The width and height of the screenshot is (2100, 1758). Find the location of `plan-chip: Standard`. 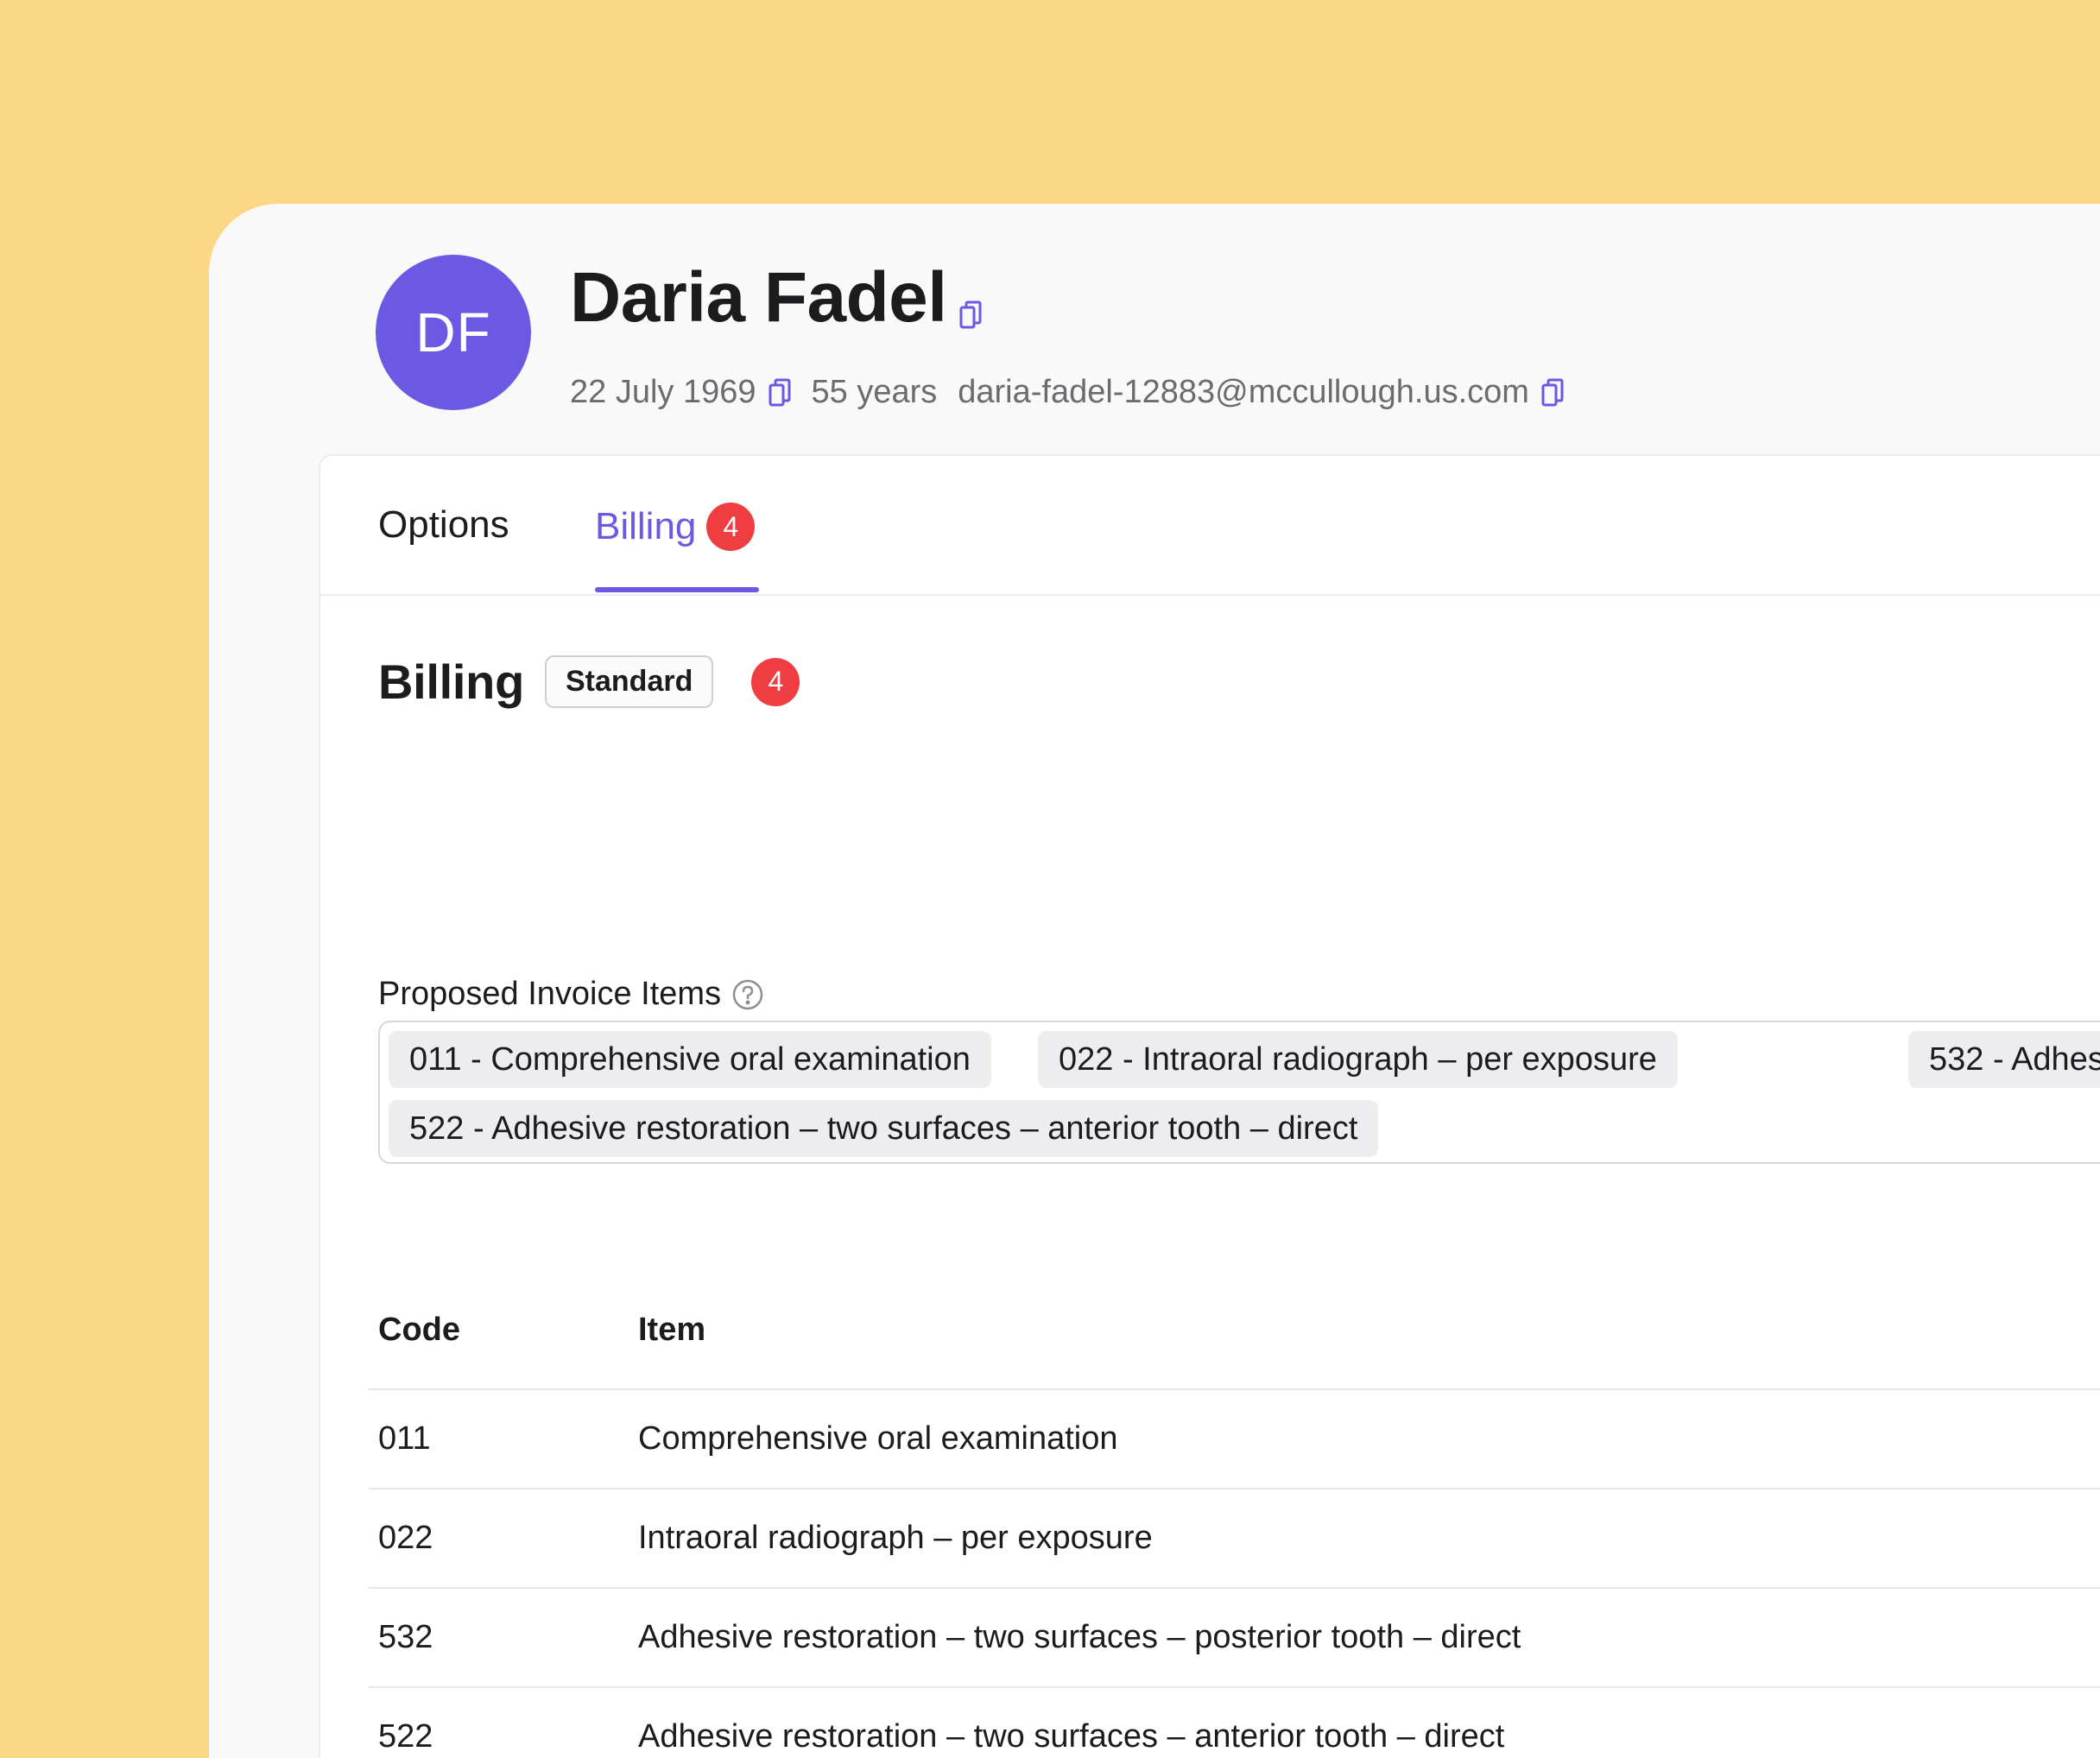

plan-chip: Standard is located at coordinates (629, 681).